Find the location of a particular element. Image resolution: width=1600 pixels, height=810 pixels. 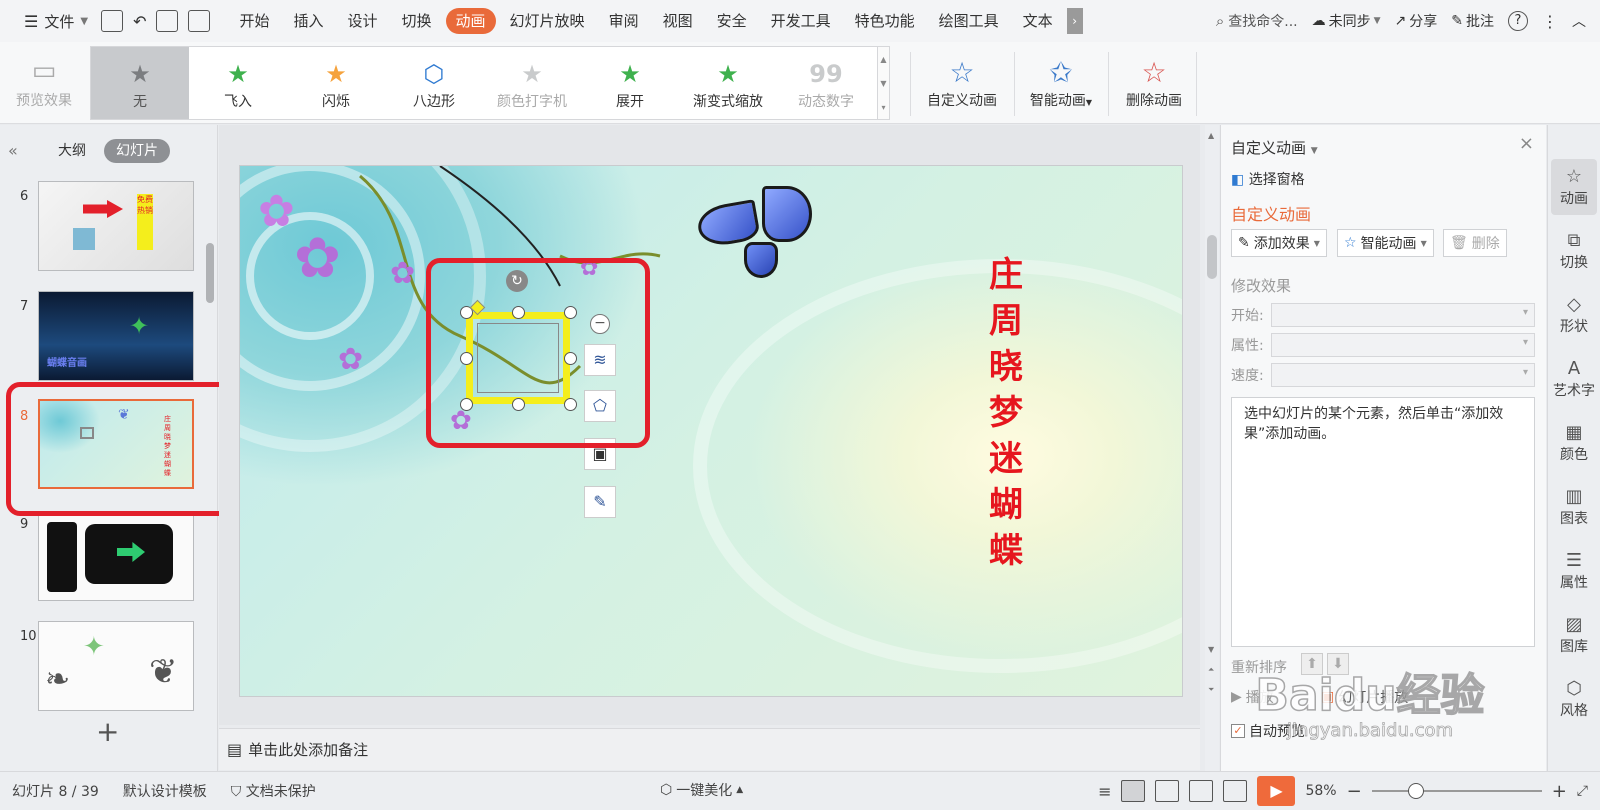

zoom-in-icon: + is located at coordinates (1559, 791).